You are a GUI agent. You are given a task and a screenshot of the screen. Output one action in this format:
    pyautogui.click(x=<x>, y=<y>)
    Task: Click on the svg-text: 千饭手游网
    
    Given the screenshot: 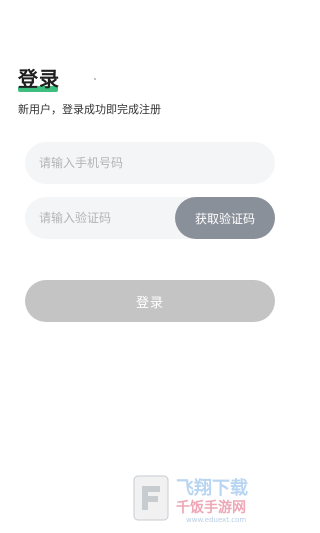 What is the action you would take?
    pyautogui.click(x=211, y=507)
    